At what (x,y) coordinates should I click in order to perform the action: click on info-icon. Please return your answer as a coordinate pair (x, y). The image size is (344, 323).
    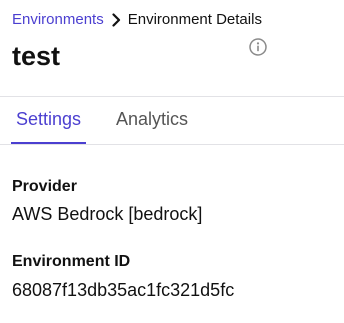
    Looking at the image, I should click on (258, 47).